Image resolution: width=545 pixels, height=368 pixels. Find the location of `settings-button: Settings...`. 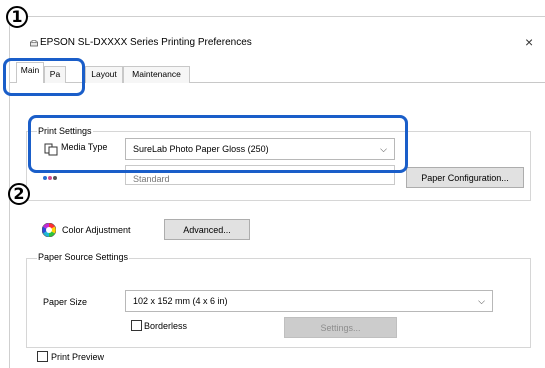

settings-button: Settings... is located at coordinates (340, 327).